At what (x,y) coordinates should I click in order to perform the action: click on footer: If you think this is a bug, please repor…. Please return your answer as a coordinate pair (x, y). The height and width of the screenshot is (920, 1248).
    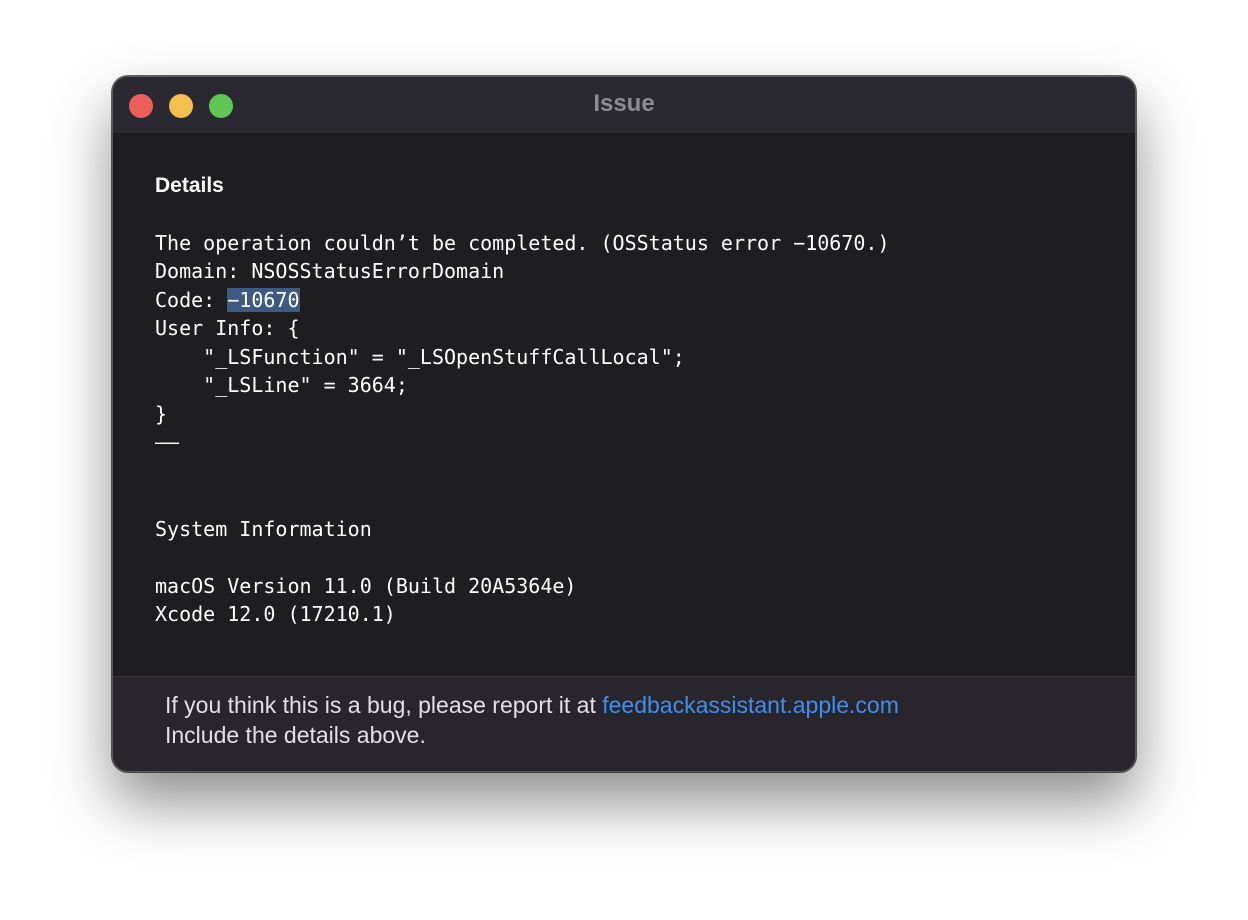
    Looking at the image, I should click on (624, 723).